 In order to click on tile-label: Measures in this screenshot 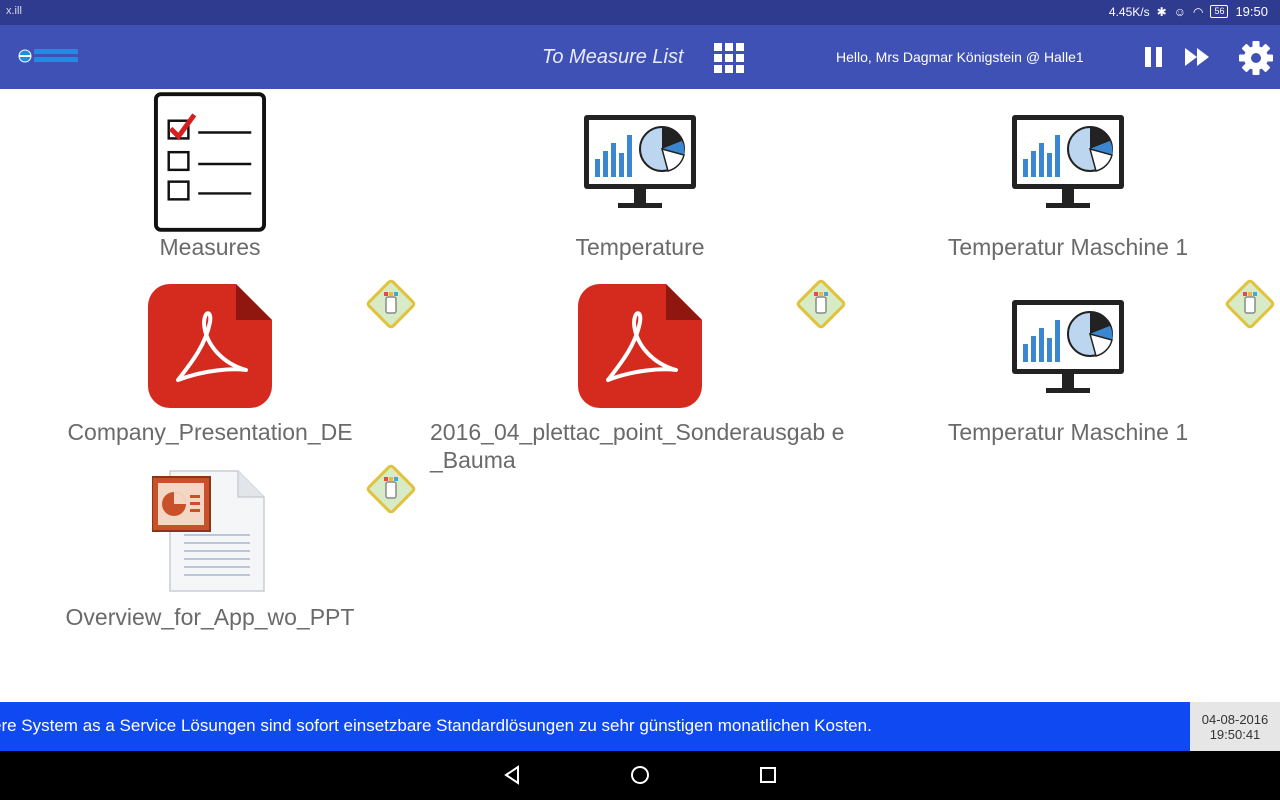, I will do `click(210, 247)`.